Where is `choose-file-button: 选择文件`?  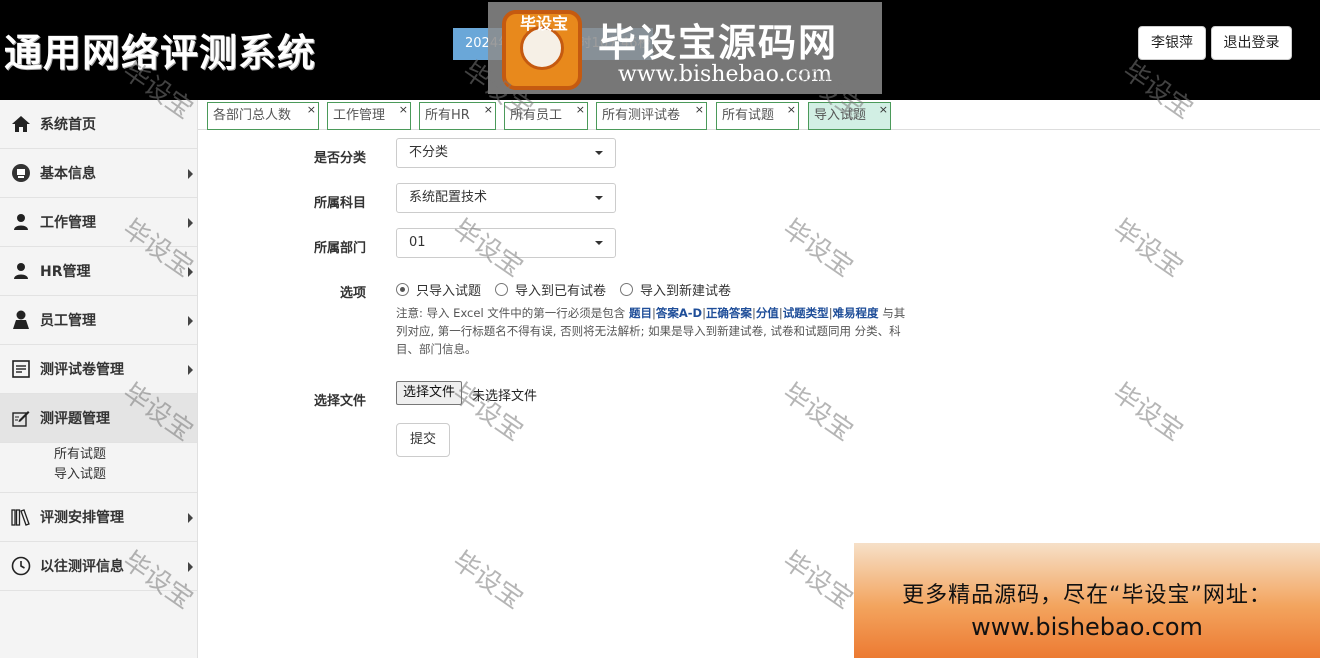 choose-file-button: 选择文件 is located at coordinates (429, 393).